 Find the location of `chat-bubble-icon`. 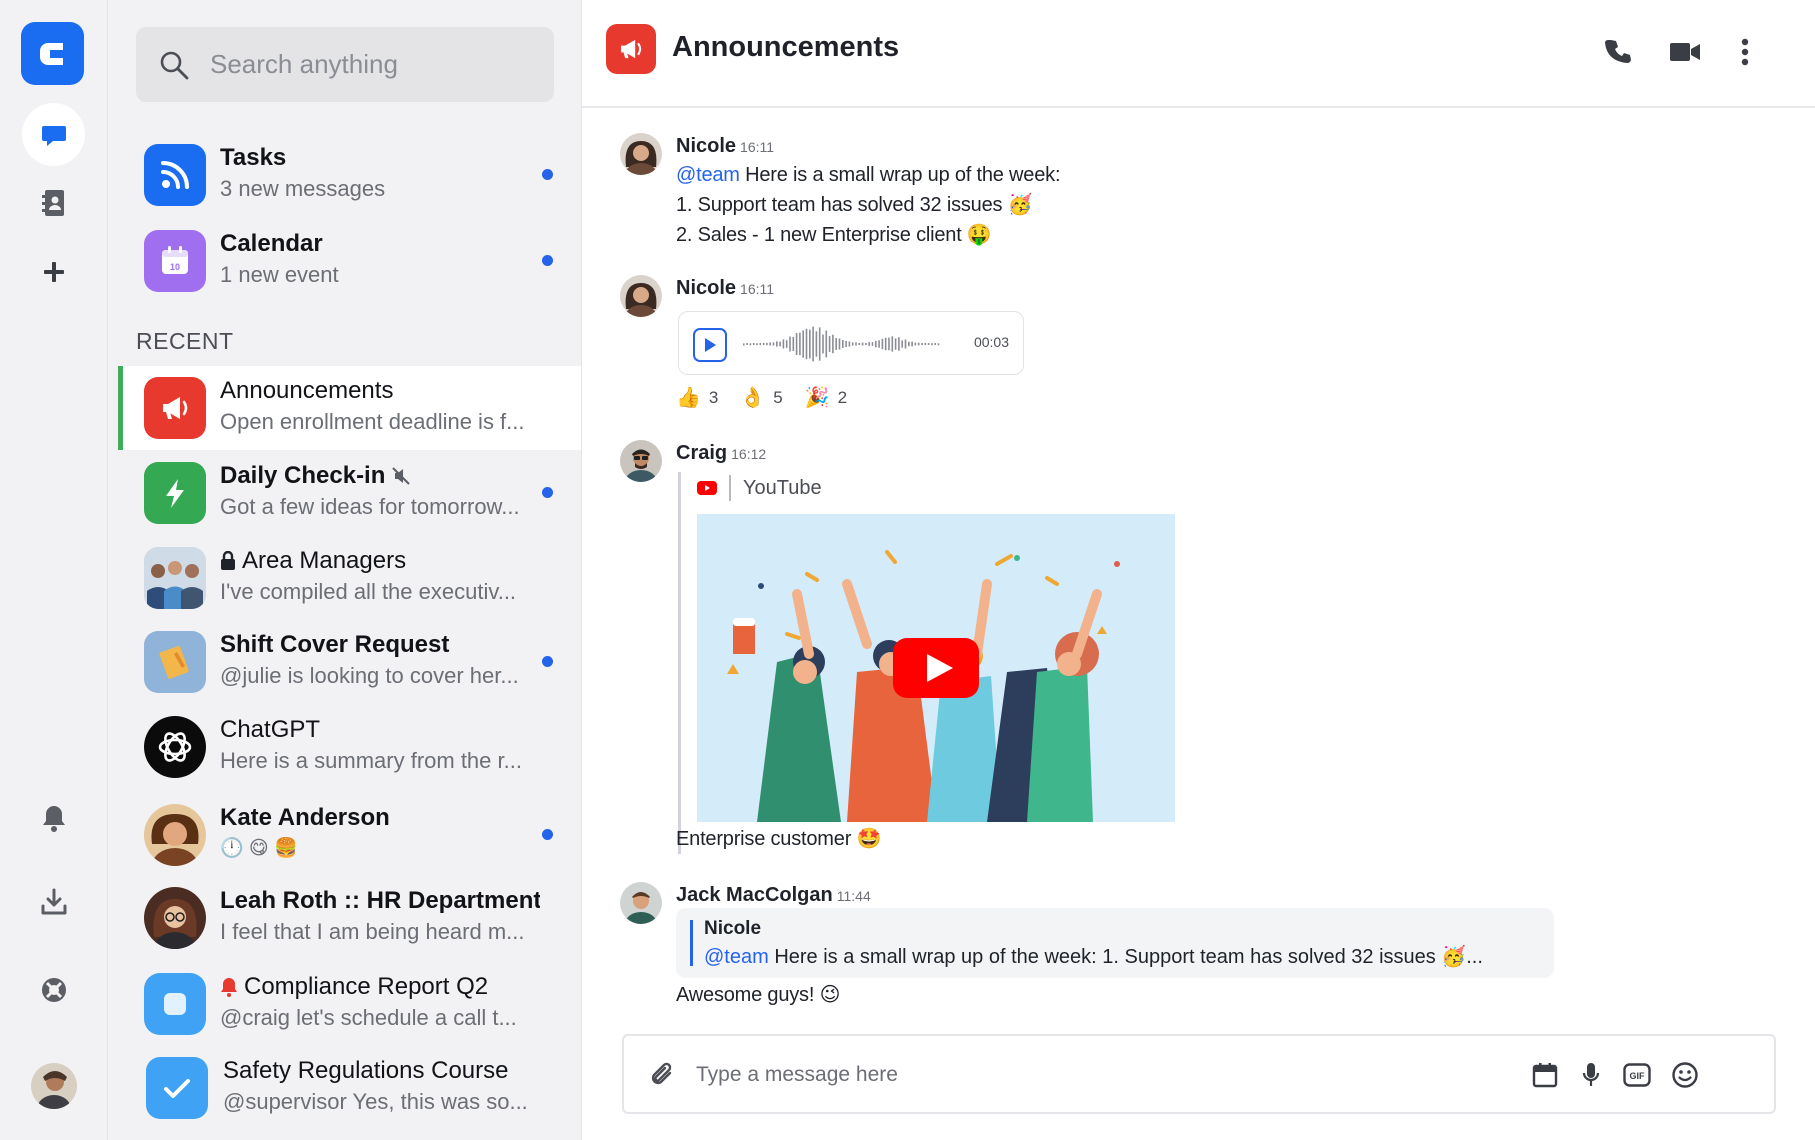

chat-bubble-icon is located at coordinates (53, 135).